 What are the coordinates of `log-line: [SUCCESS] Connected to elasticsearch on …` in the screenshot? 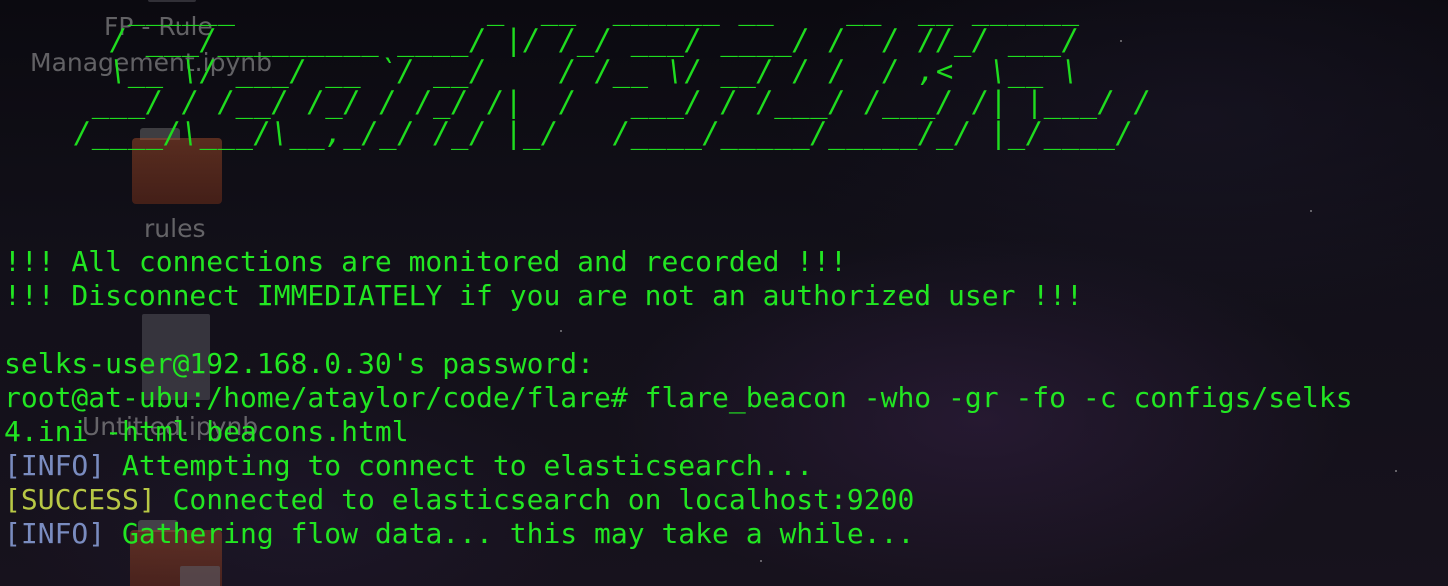 It's located at (459, 500).